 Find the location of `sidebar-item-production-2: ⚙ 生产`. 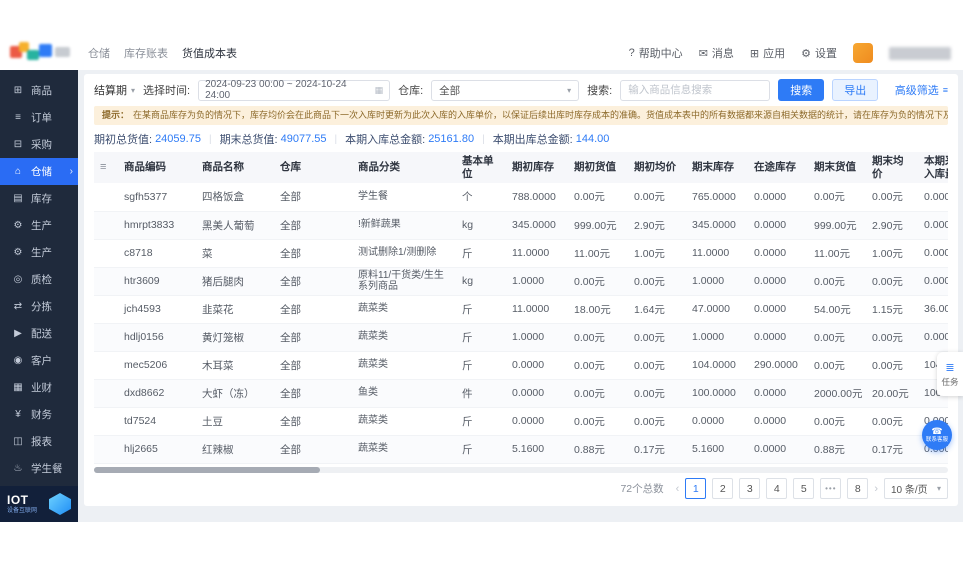

sidebar-item-production-2: ⚙ 生产 is located at coordinates (39, 252).